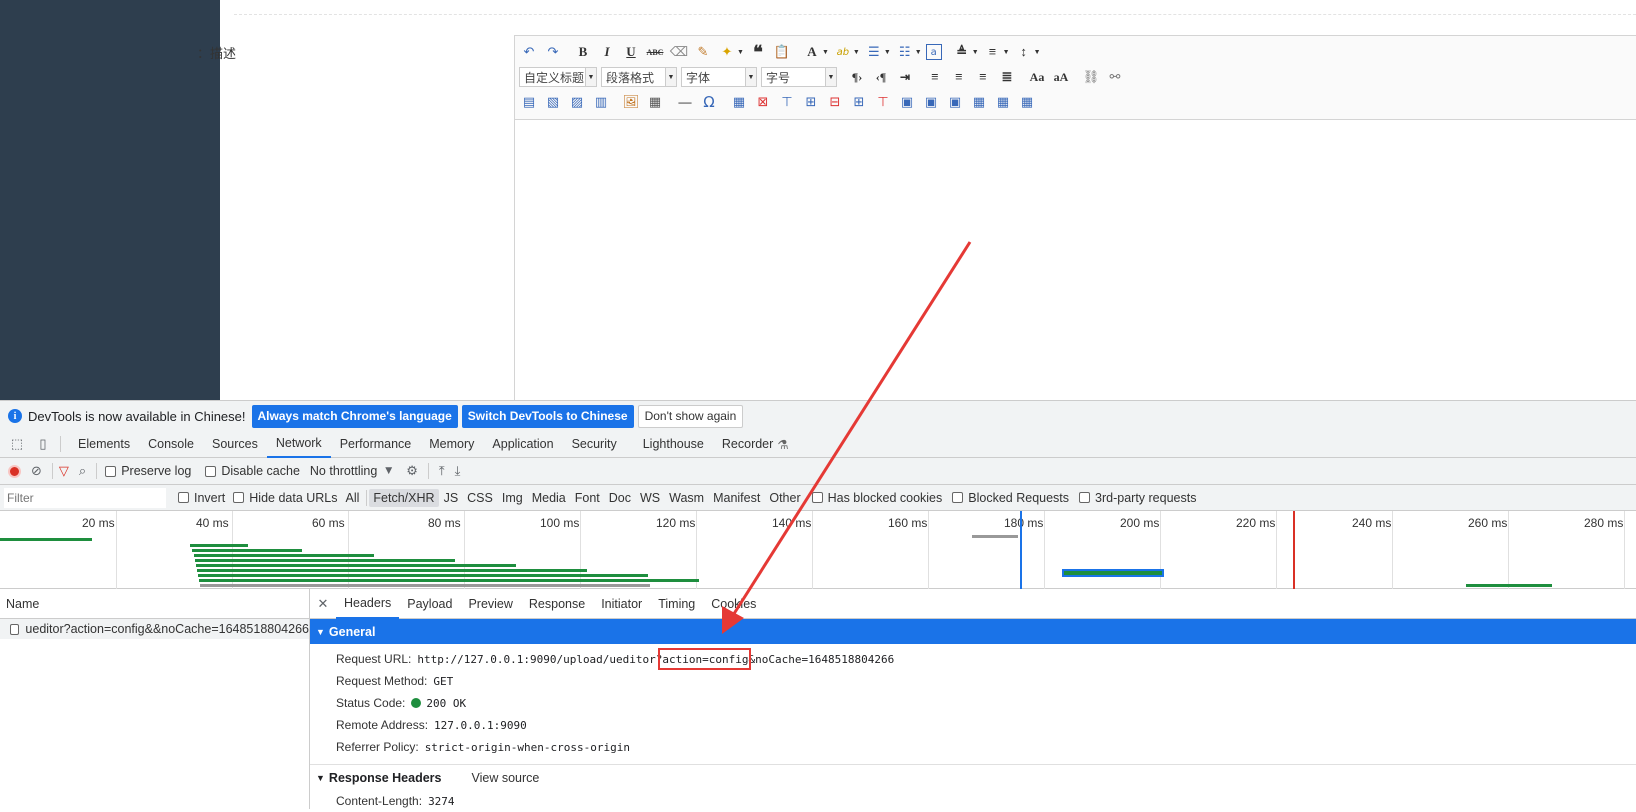 The image size is (1636, 812). What do you see at coordinates (343, 471) in the screenshot?
I see `throttling-select: No throttling` at bounding box center [343, 471].